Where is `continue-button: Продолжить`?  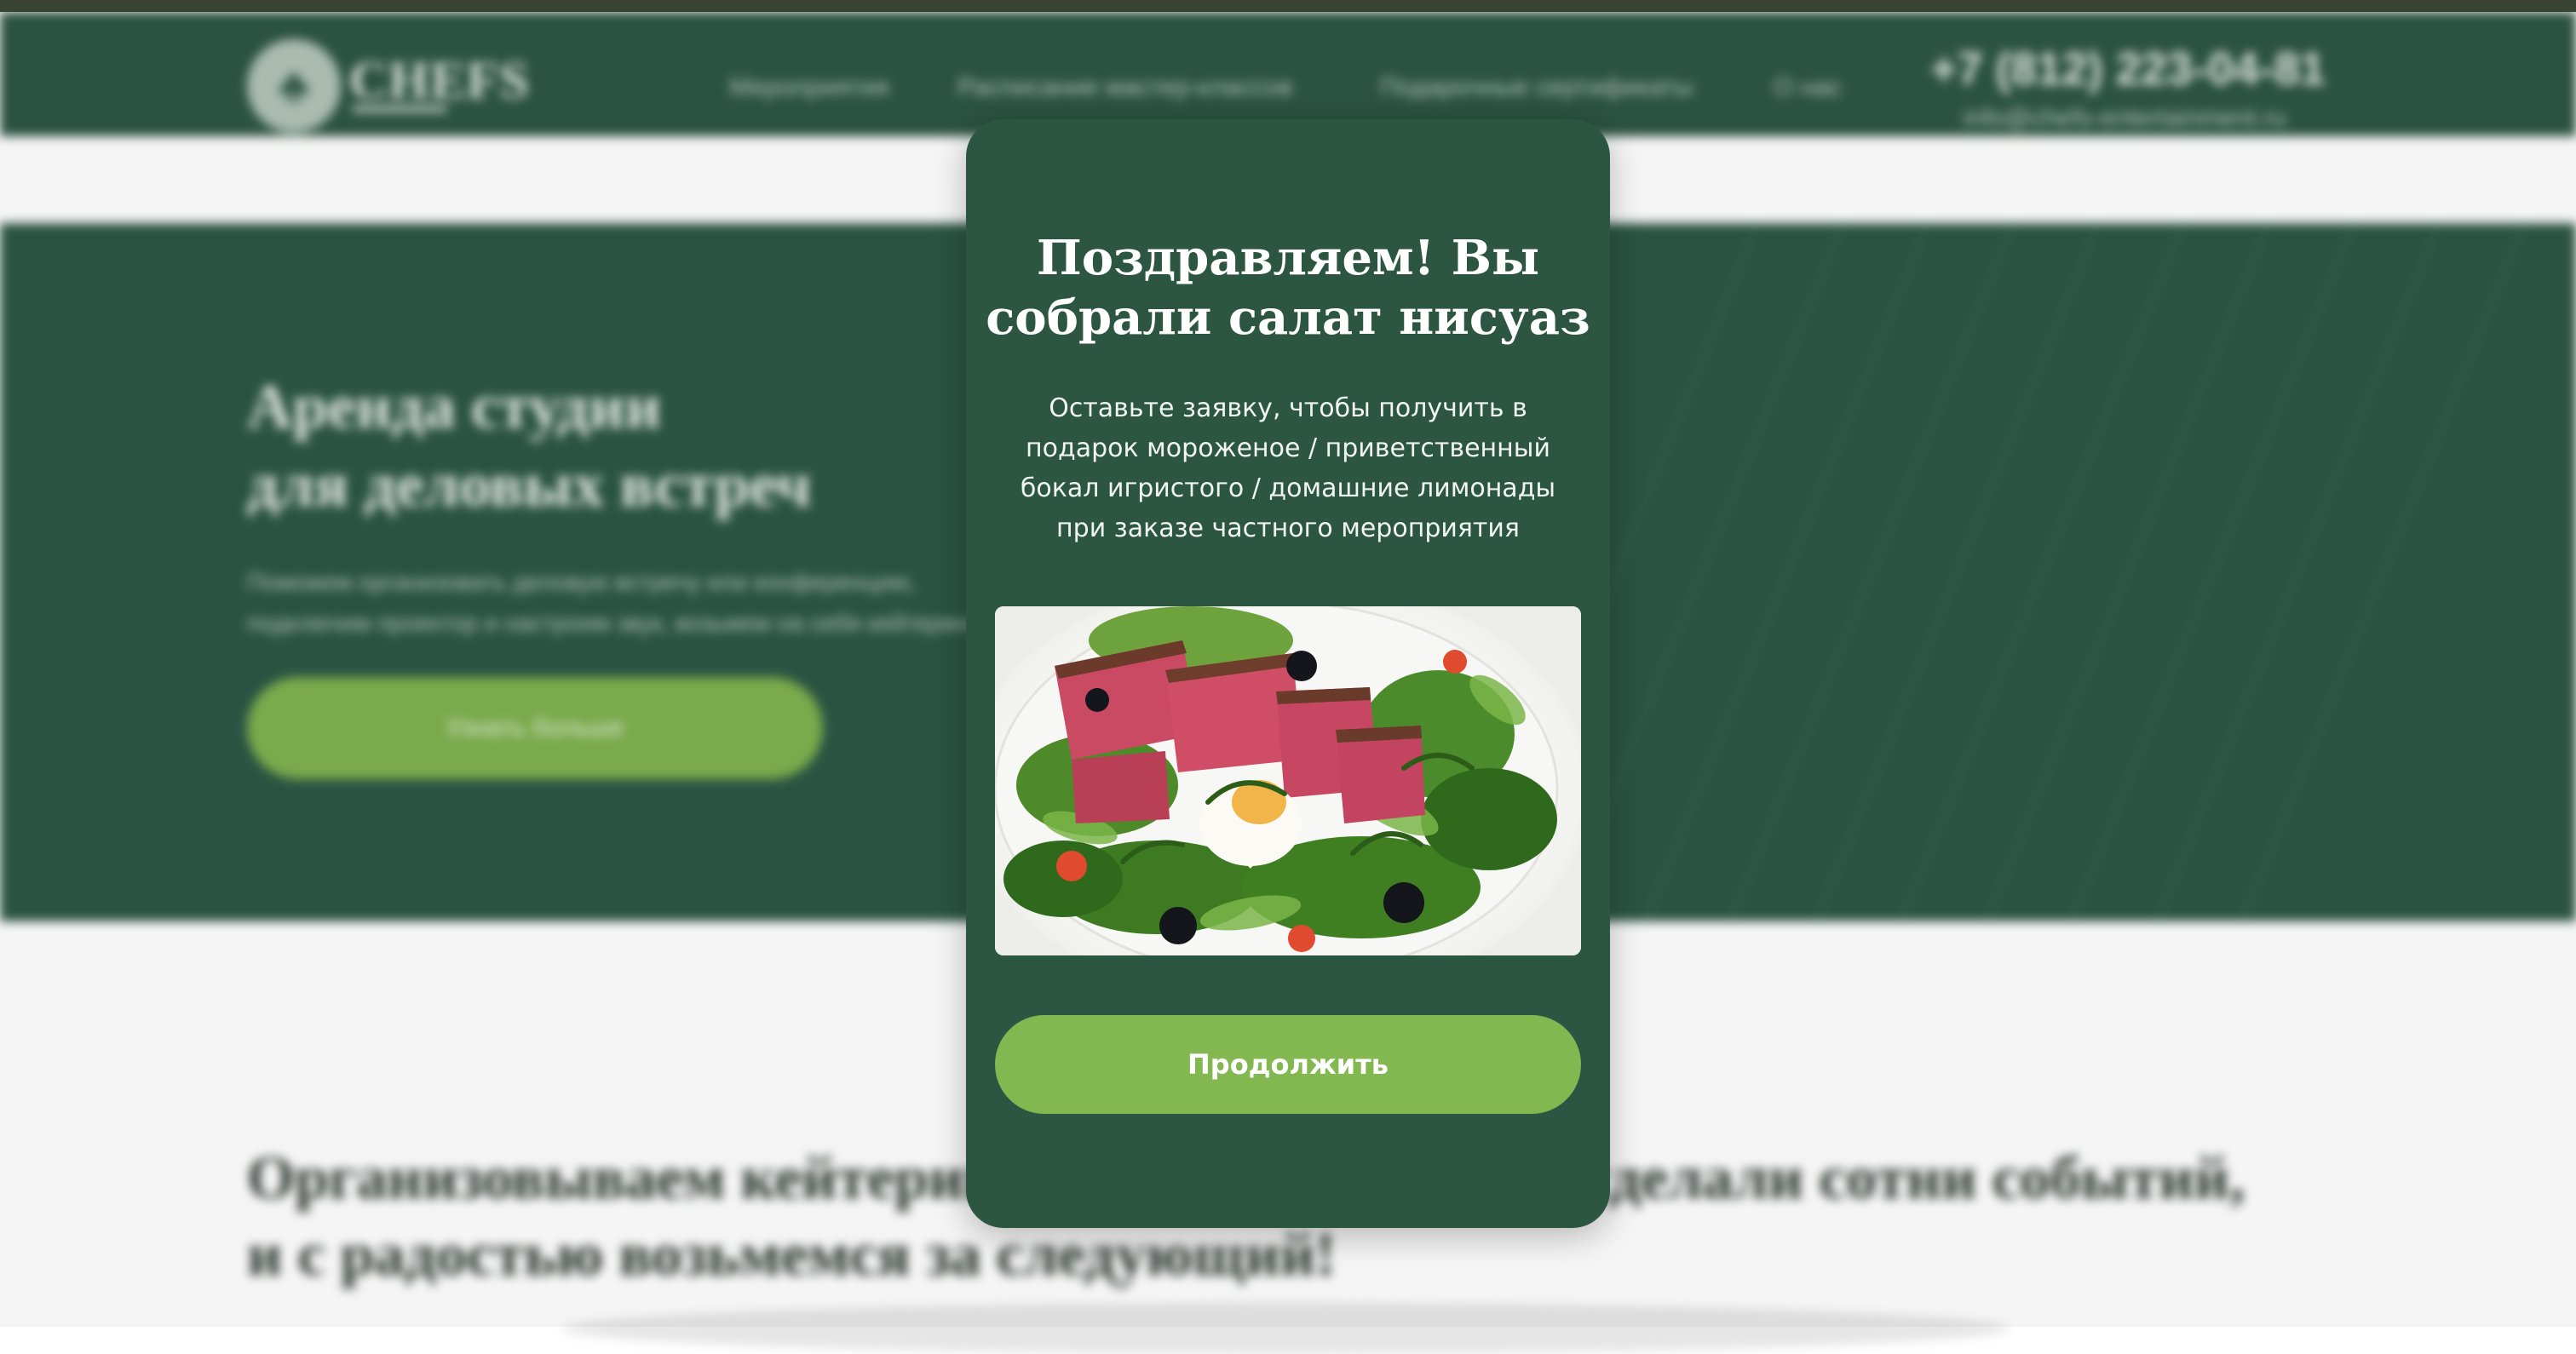
continue-button: Продолжить is located at coordinates (1288, 1064).